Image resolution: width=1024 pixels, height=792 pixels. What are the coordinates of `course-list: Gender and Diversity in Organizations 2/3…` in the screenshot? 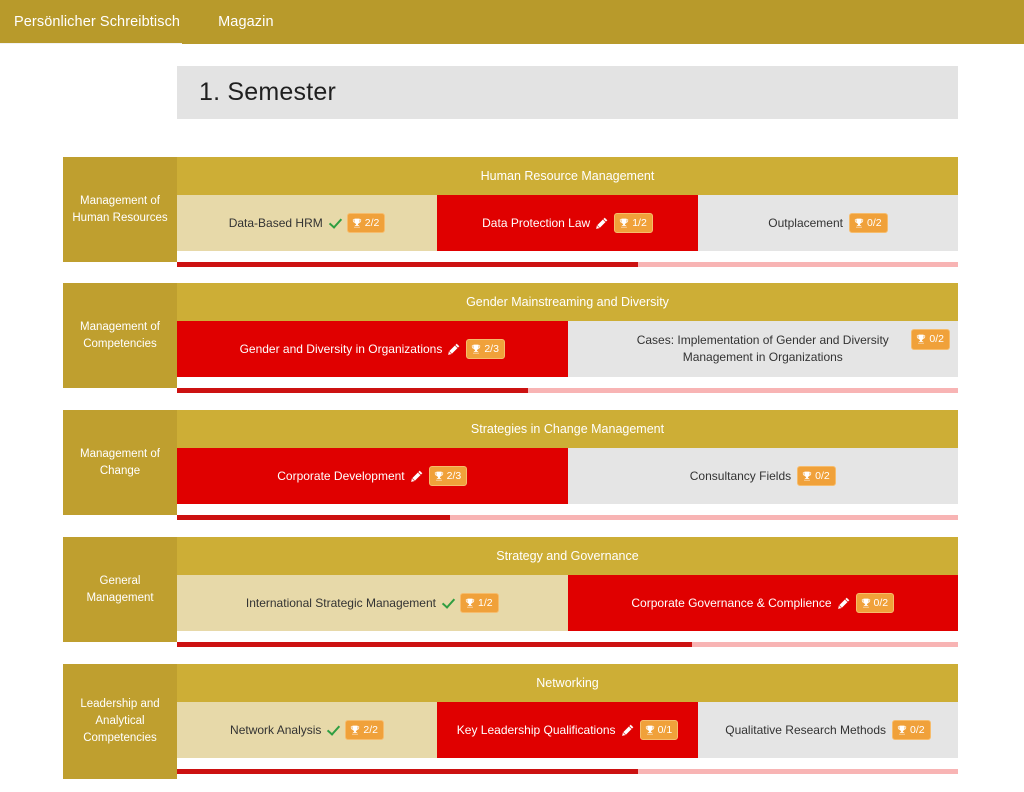 It's located at (567, 349).